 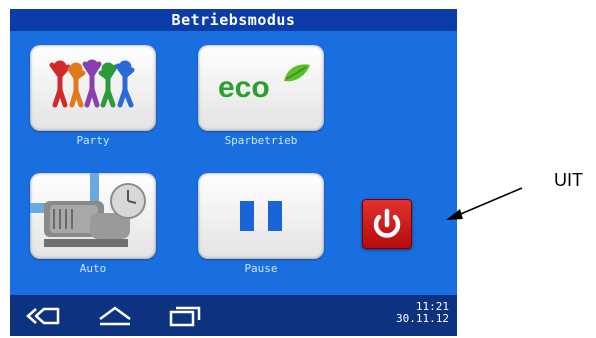 What do you see at coordinates (261, 268) in the screenshot?
I see `pause-mode-label: Pause` at bounding box center [261, 268].